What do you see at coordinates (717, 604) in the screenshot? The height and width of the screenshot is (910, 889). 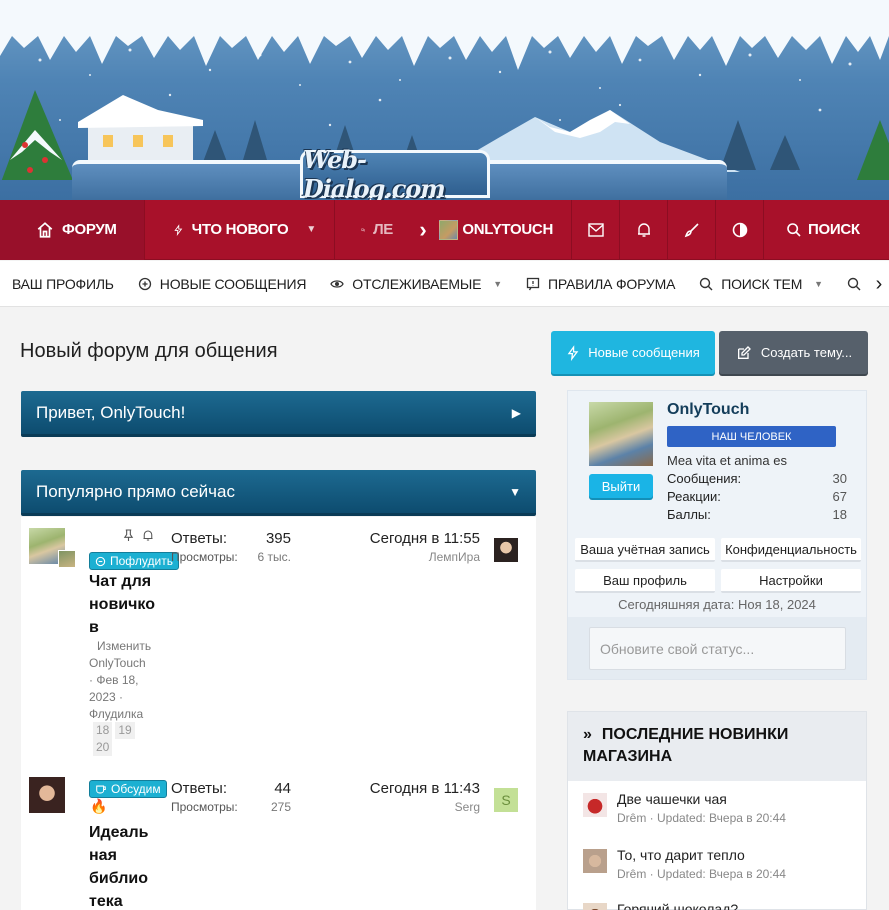 I see `today-date: Сегодняшняя дата: Ноя 18, 2024` at bounding box center [717, 604].